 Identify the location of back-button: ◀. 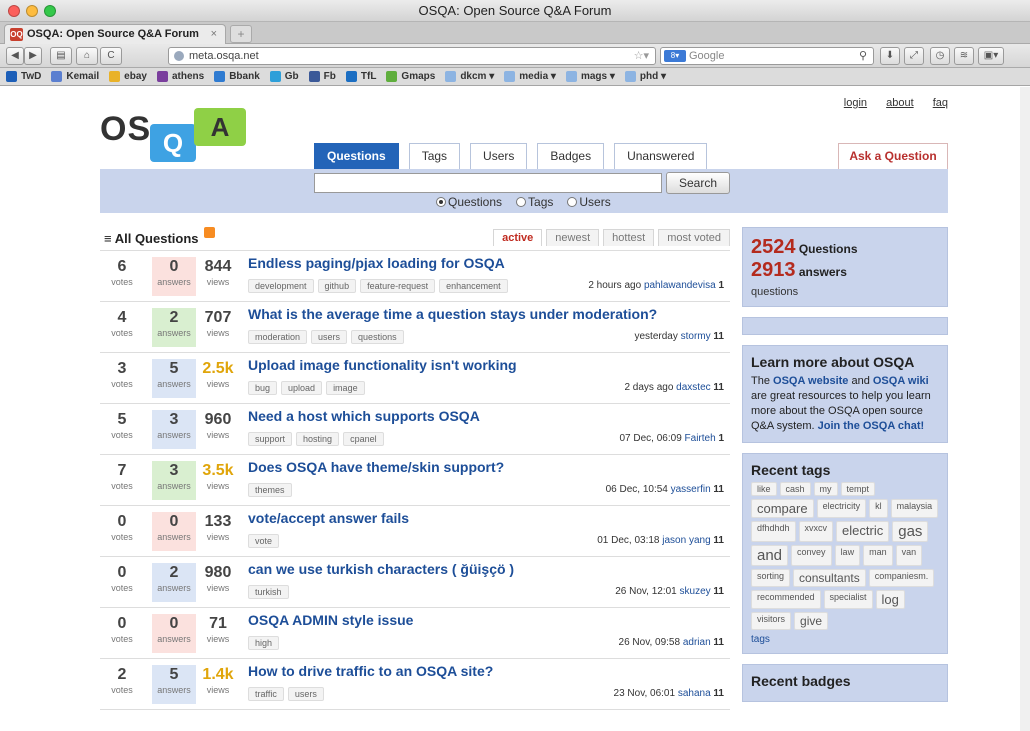
(15, 56).